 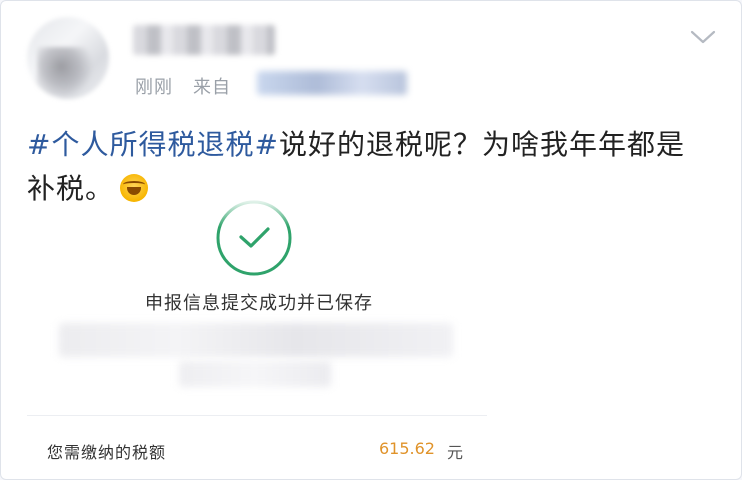 What do you see at coordinates (134, 188) in the screenshot?
I see `laugh-cry-emoji-icon` at bounding box center [134, 188].